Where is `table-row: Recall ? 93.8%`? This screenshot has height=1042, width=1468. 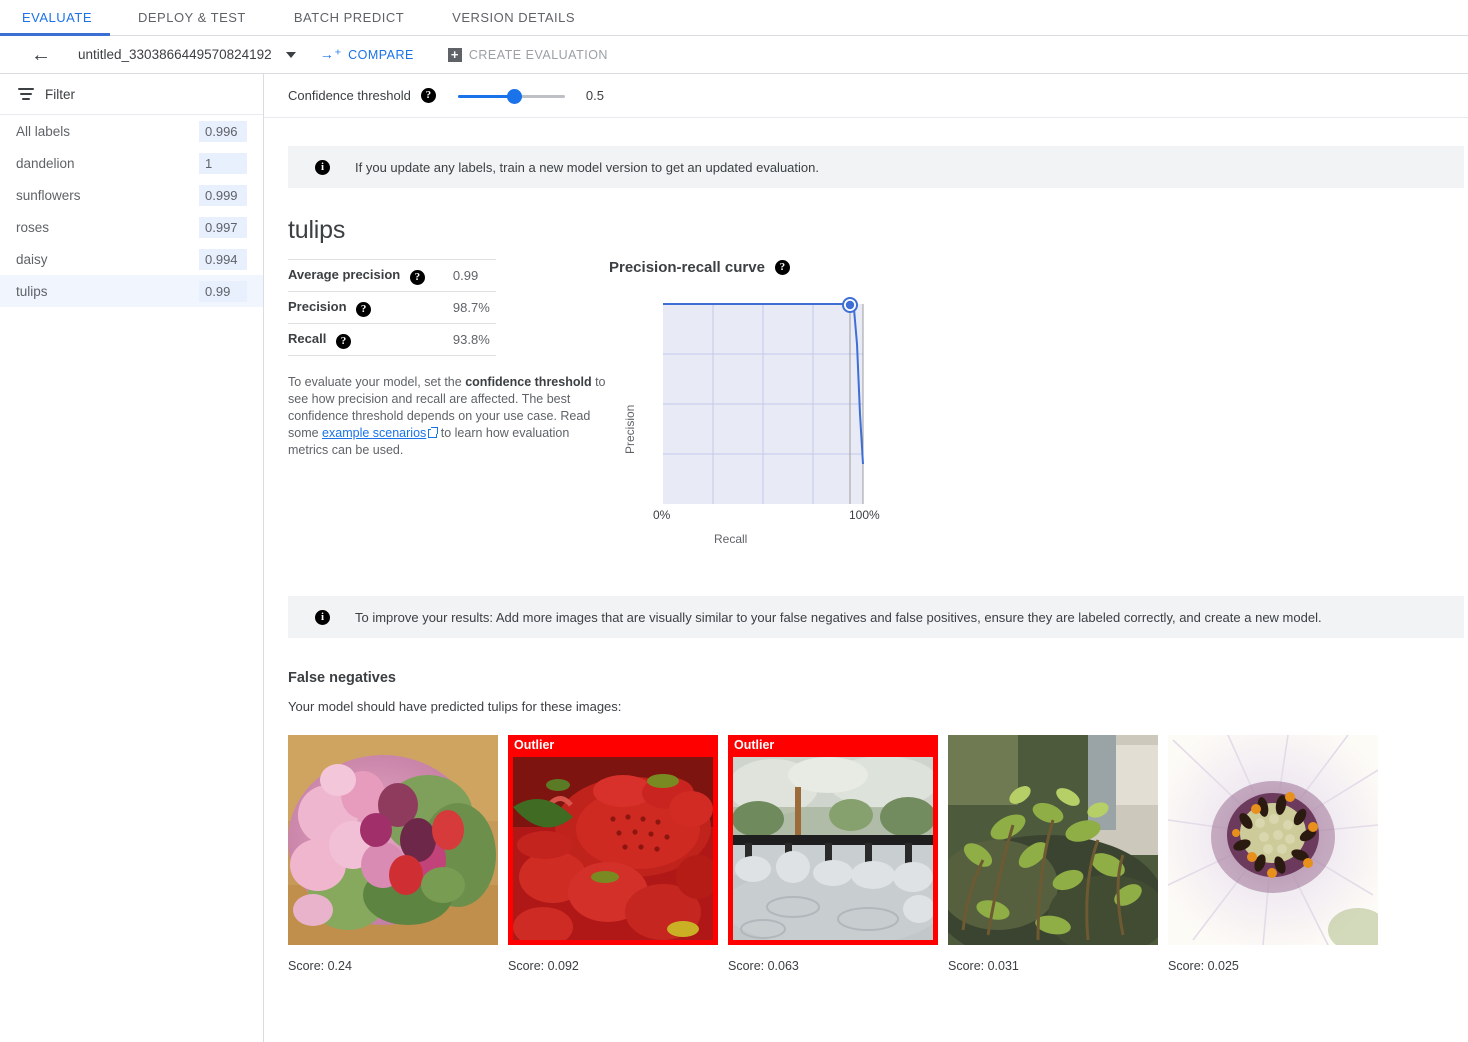
table-row: Recall ? 93.8% is located at coordinates (392, 339).